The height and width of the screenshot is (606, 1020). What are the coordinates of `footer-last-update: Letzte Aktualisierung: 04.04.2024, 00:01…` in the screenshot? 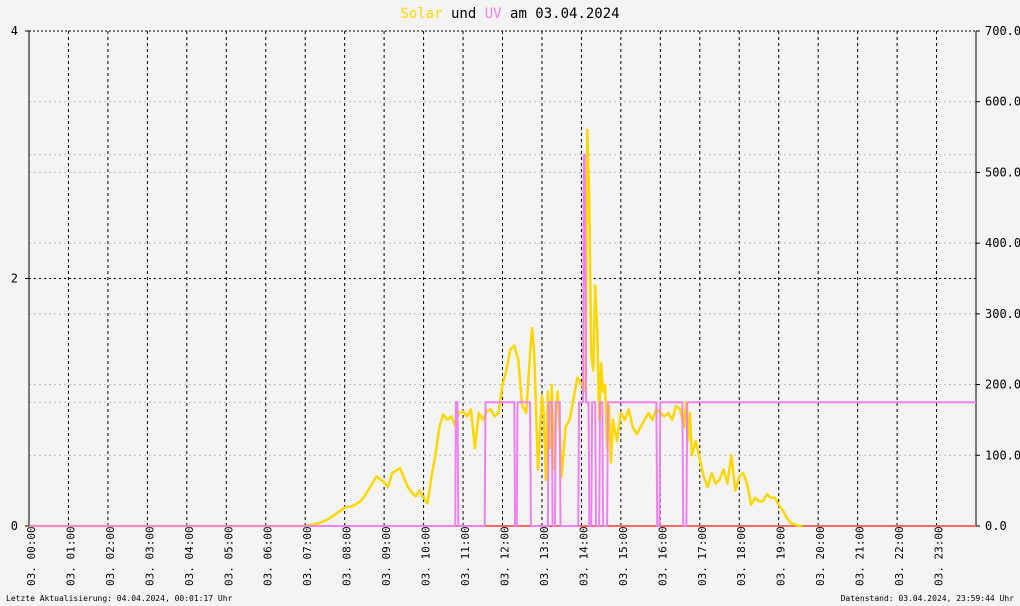 It's located at (119, 598).